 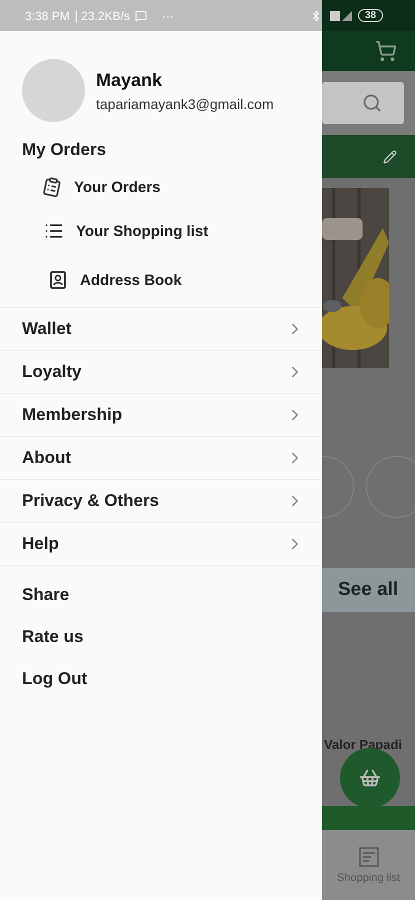 I want to click on menu-item: Address Book, so click(x=131, y=280).